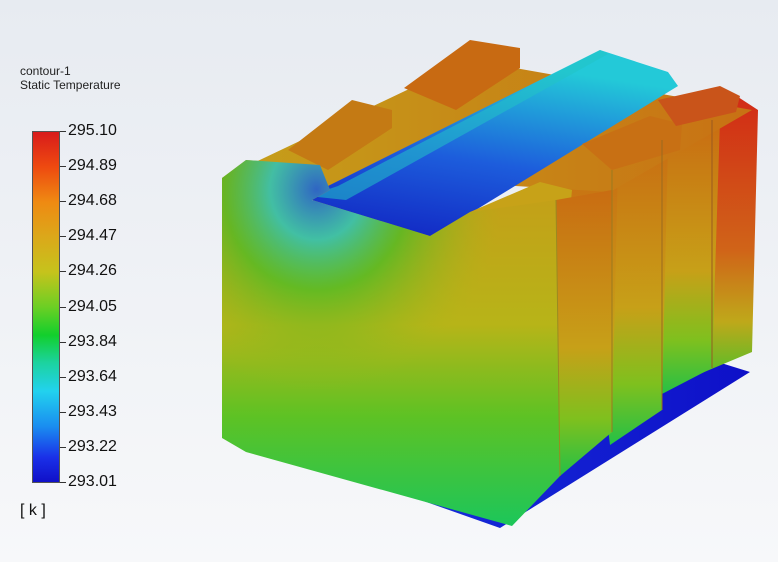  I want to click on tick-label: 293.43, so click(92, 411).